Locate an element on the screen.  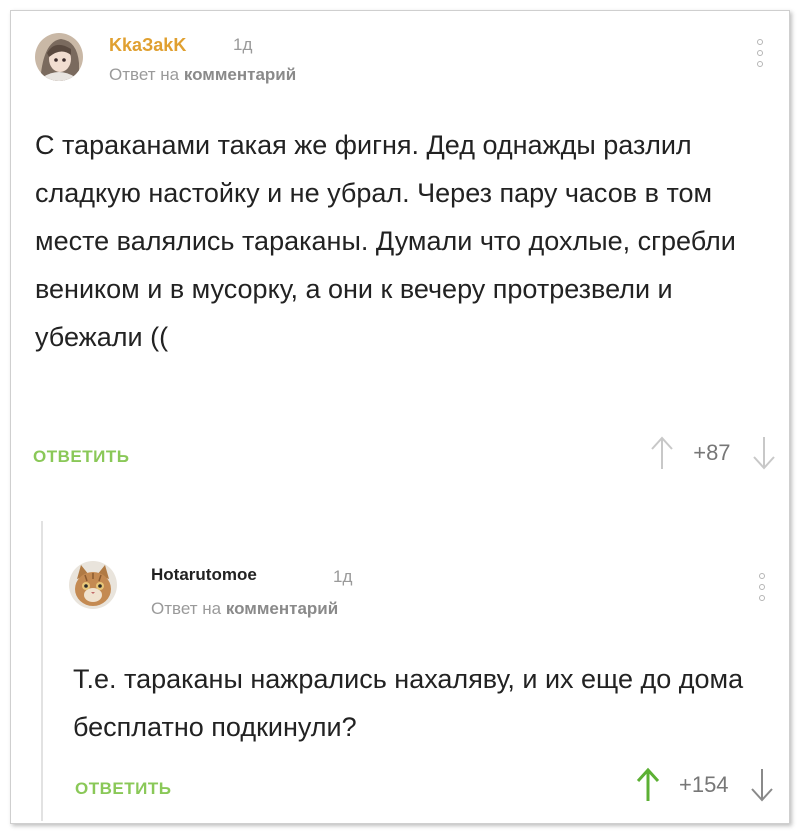
author-name: KkaЗakK is located at coordinates (147, 45).